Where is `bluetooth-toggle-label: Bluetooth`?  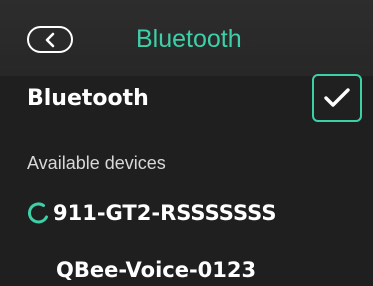 bluetooth-toggle-label: Bluetooth is located at coordinates (88, 98).